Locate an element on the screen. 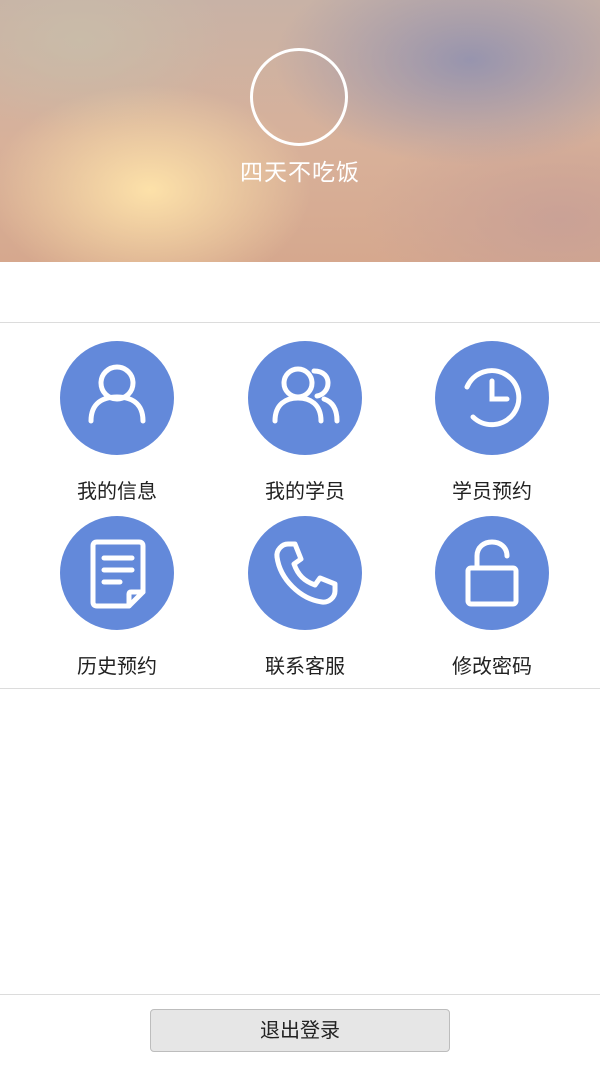 This screenshot has height=1067, width=600. user-icon is located at coordinates (117, 398).